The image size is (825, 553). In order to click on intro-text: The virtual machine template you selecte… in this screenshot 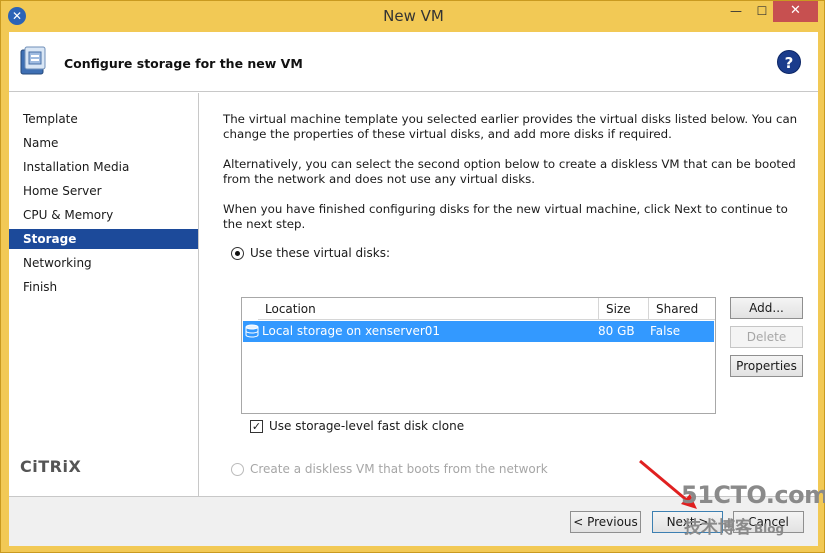, I will do `click(510, 126)`.